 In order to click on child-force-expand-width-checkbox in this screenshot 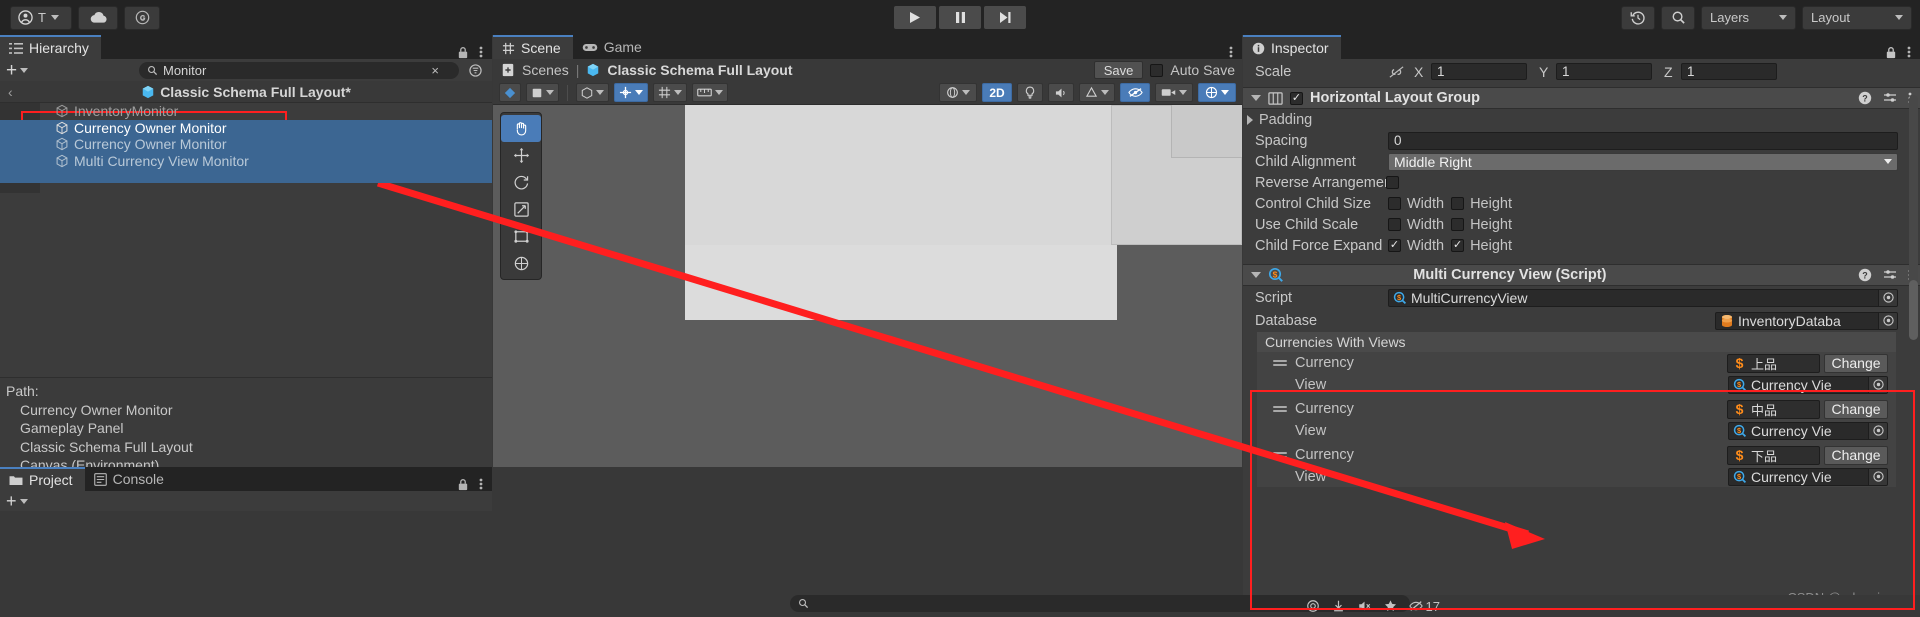, I will do `click(1394, 245)`.